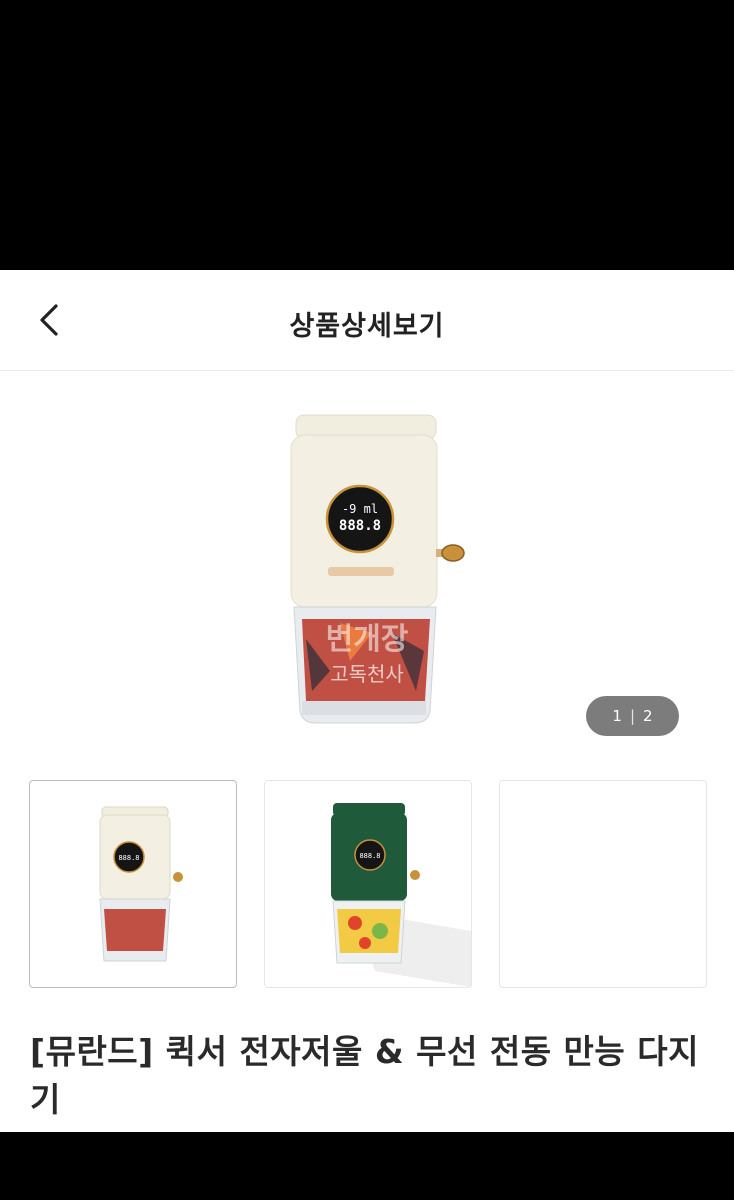  What do you see at coordinates (367, 1166) in the screenshot?
I see `bottom-black-bar` at bounding box center [367, 1166].